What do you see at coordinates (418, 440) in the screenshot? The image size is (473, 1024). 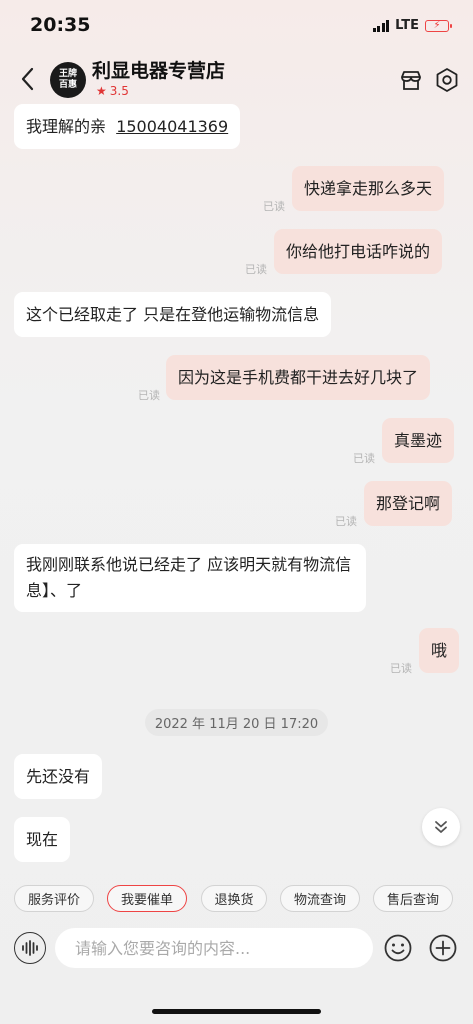 I see `message-sent: 真墨迹` at bounding box center [418, 440].